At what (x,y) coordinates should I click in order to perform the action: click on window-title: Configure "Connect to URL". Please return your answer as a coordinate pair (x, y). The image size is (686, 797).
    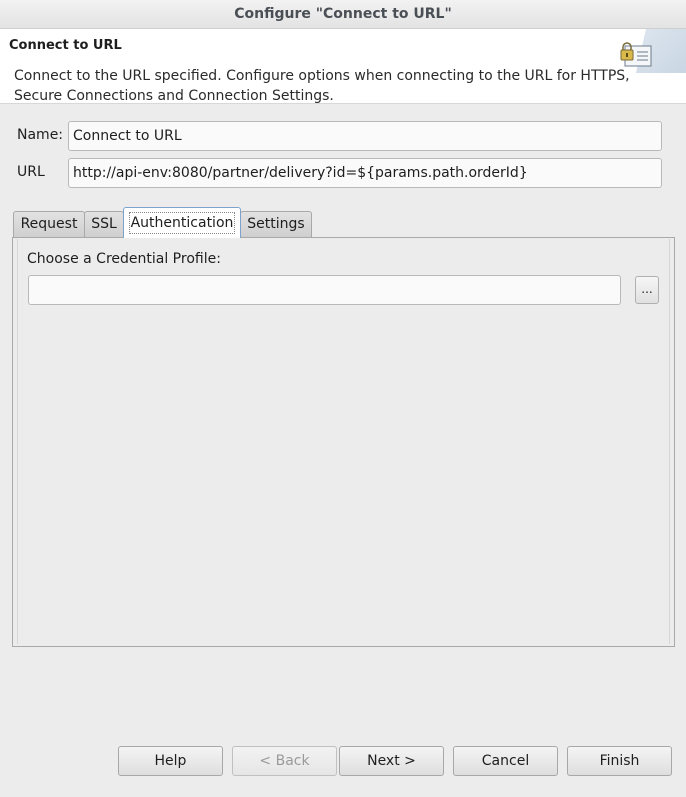
    Looking at the image, I should click on (343, 14).